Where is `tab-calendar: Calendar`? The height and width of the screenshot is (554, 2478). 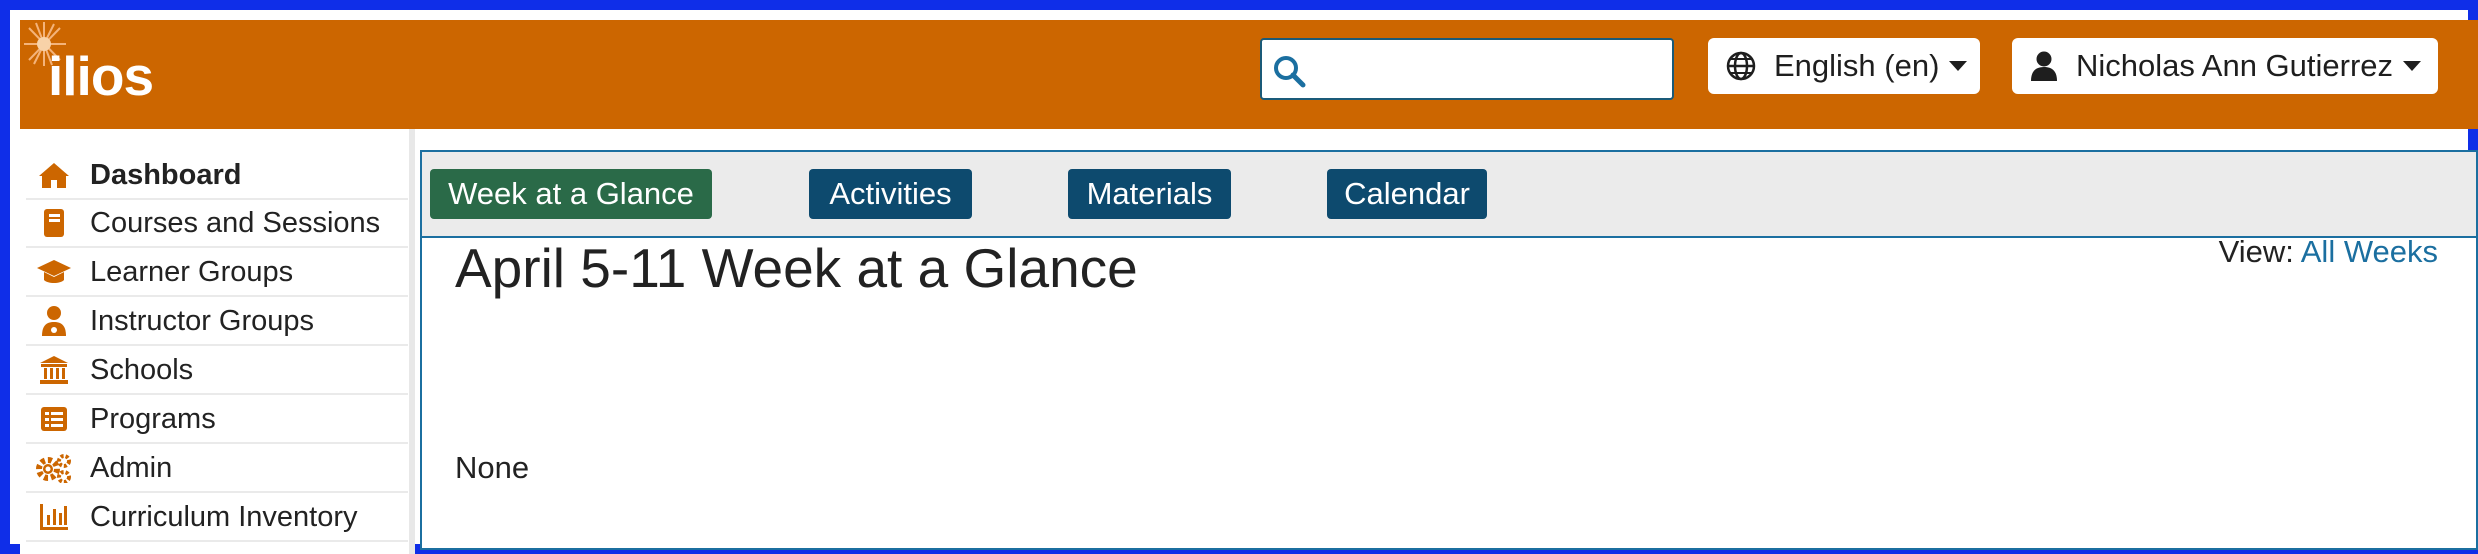 tab-calendar: Calendar is located at coordinates (1407, 194).